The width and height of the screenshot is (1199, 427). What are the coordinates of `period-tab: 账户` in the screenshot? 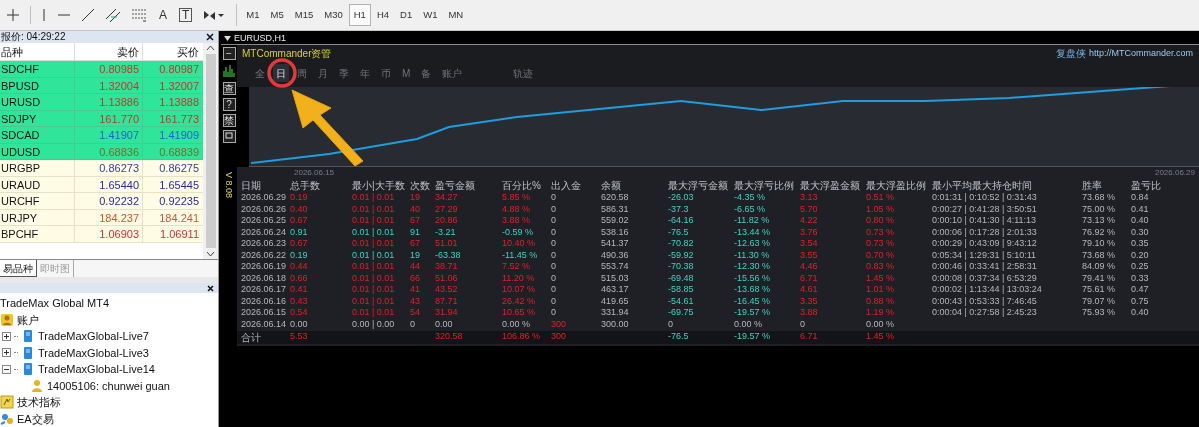 It's located at (452, 73).